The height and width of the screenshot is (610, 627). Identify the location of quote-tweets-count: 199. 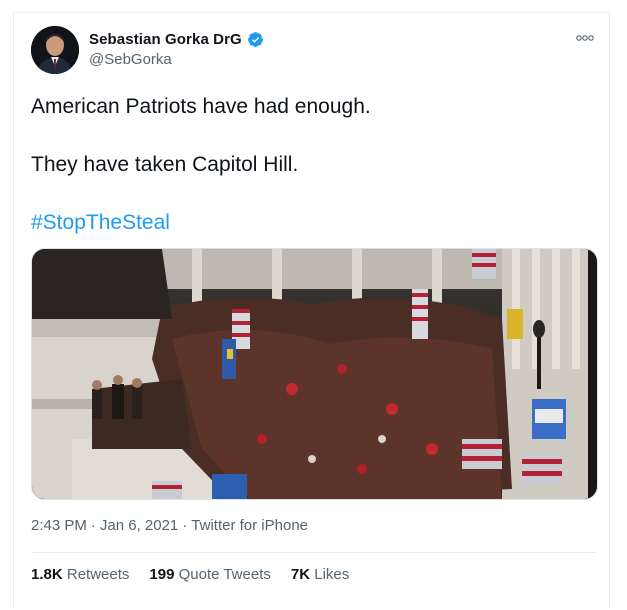
(162, 574).